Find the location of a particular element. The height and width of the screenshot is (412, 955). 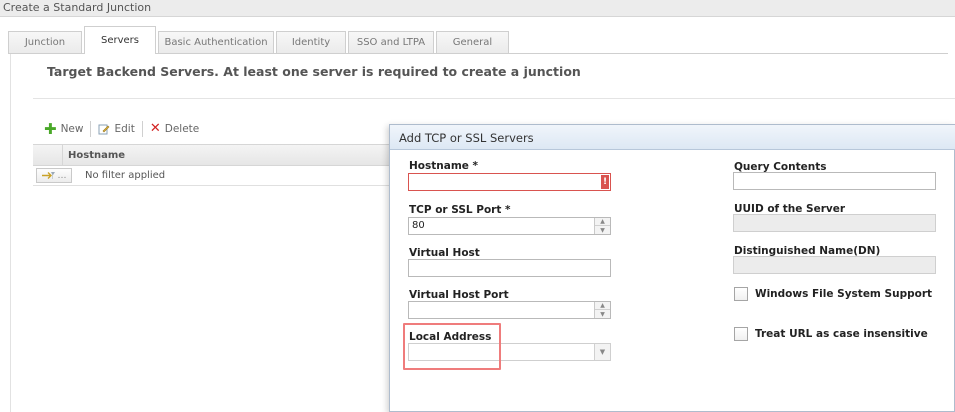

query-contents-input is located at coordinates (834, 181).